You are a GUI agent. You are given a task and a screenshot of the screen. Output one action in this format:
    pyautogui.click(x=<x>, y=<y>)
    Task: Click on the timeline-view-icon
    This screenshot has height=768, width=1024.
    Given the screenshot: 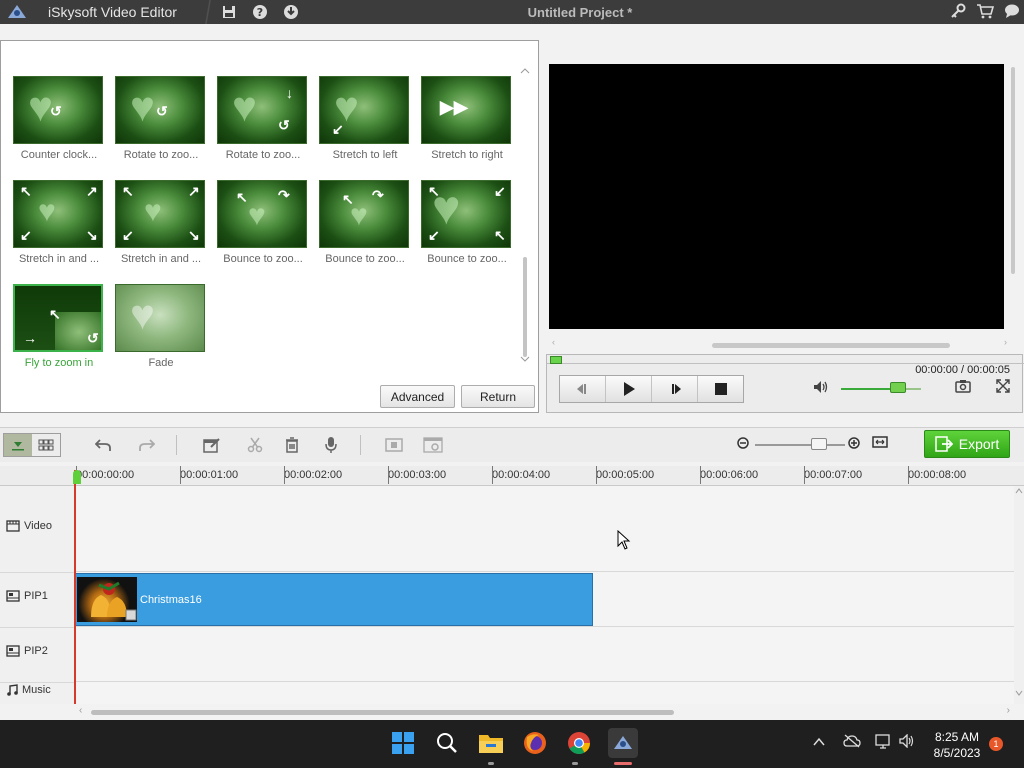 What is the action you would take?
    pyautogui.click(x=18, y=445)
    